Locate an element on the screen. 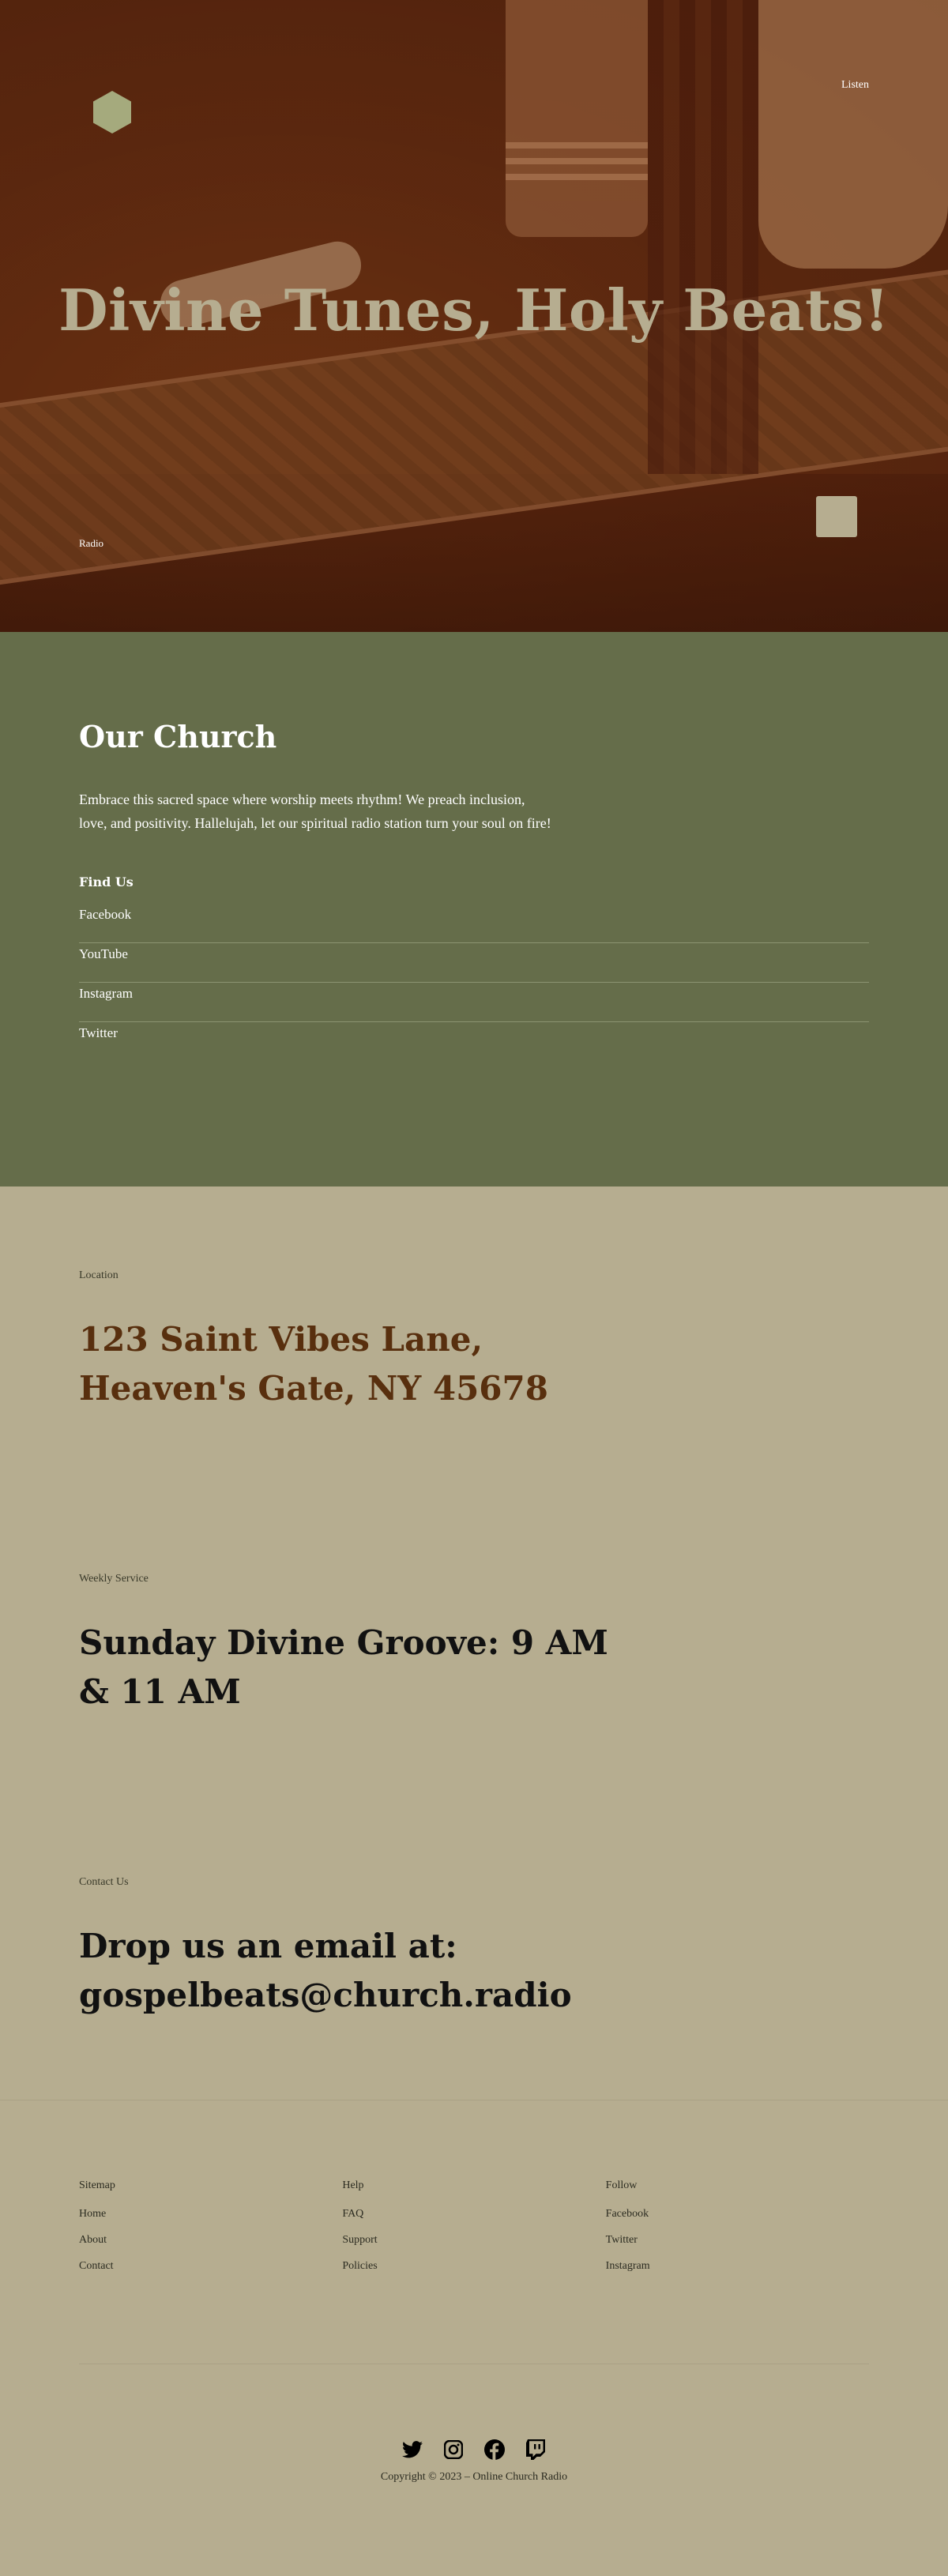 This screenshot has width=948, height=2576. hero-background-curtain is located at coordinates (703, 237).